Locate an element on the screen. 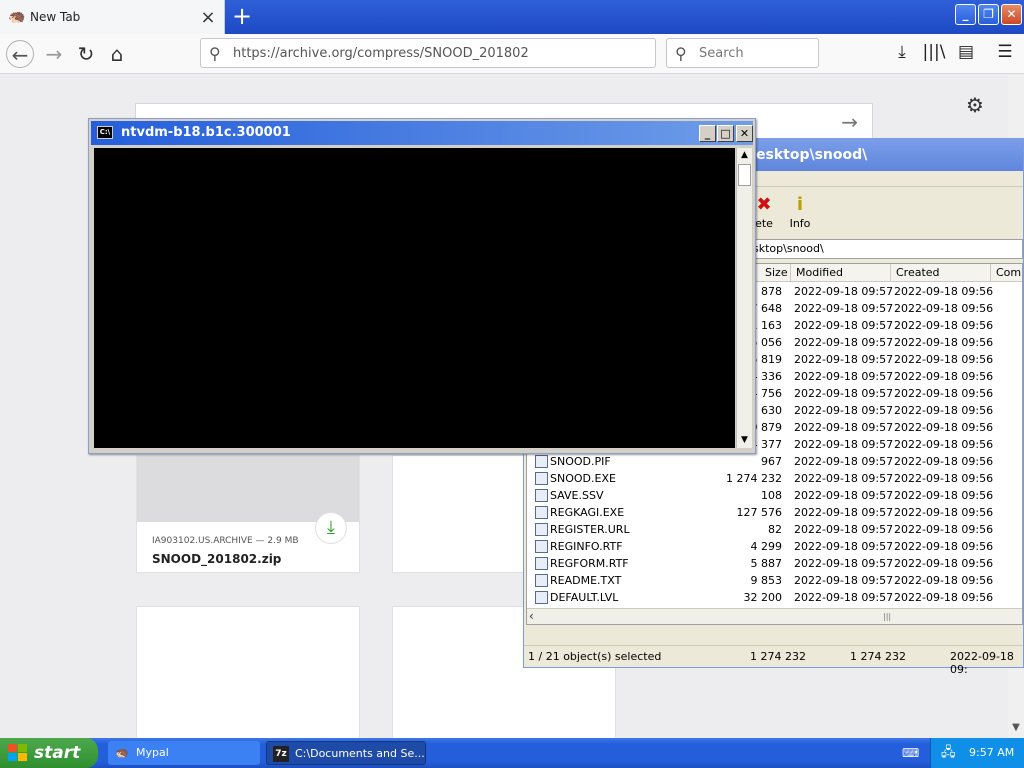  file-size: 9 853 is located at coordinates (766, 580).